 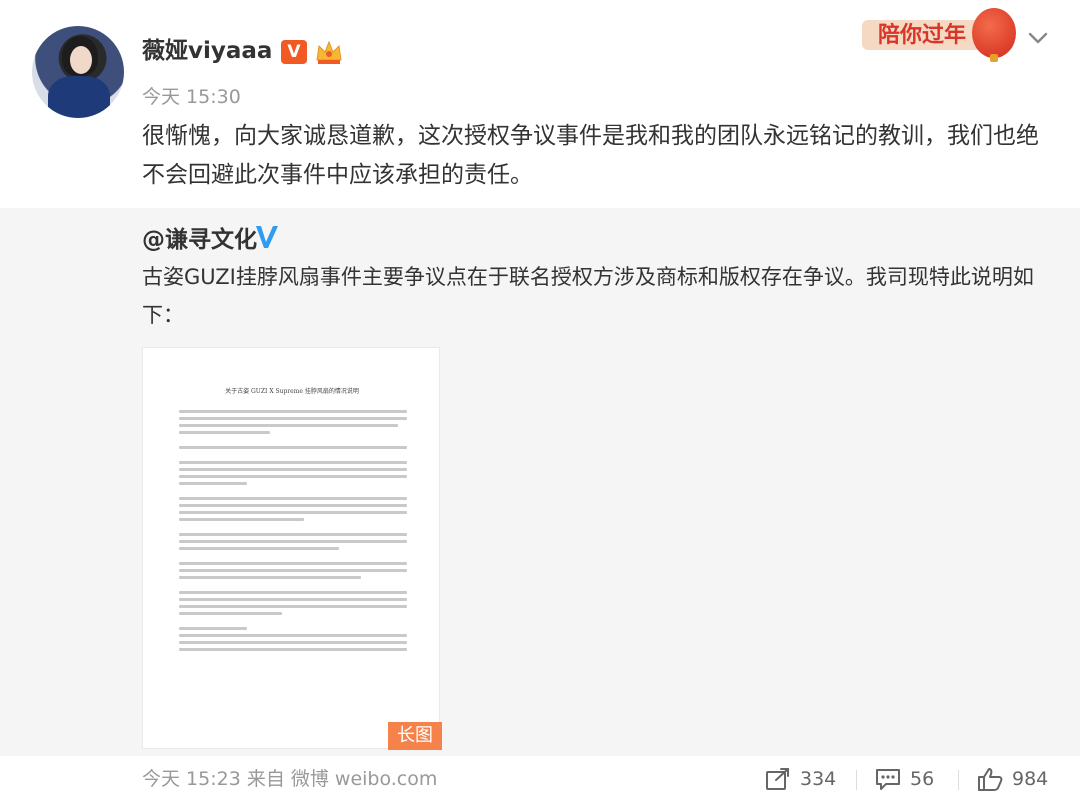 What do you see at coordinates (904, 779) in the screenshot?
I see `comment-button: 56` at bounding box center [904, 779].